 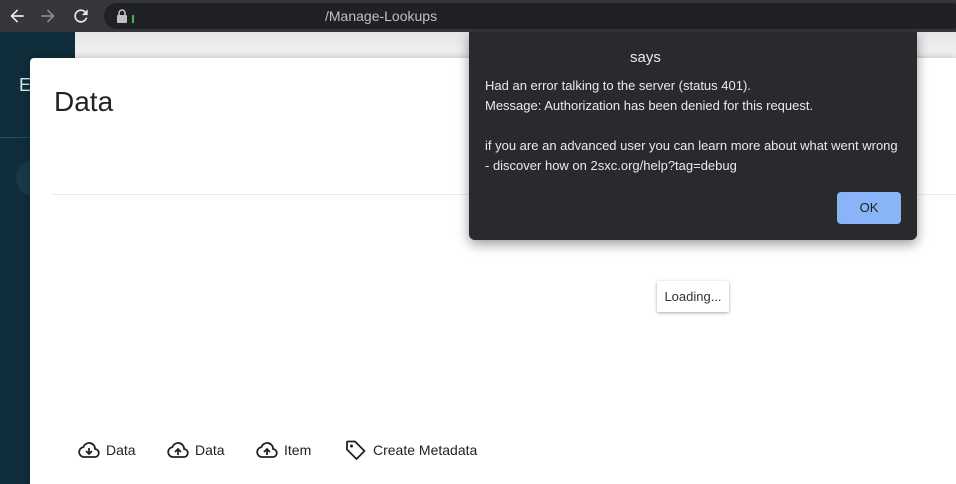 What do you see at coordinates (381, 16) in the screenshot?
I see `url-text: /Manage-Lookups` at bounding box center [381, 16].